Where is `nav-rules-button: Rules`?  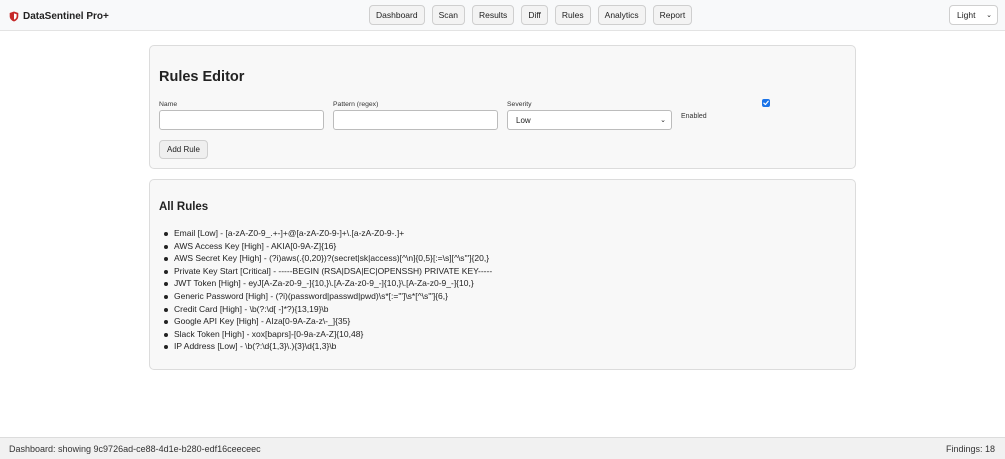 nav-rules-button: Rules is located at coordinates (572, 15).